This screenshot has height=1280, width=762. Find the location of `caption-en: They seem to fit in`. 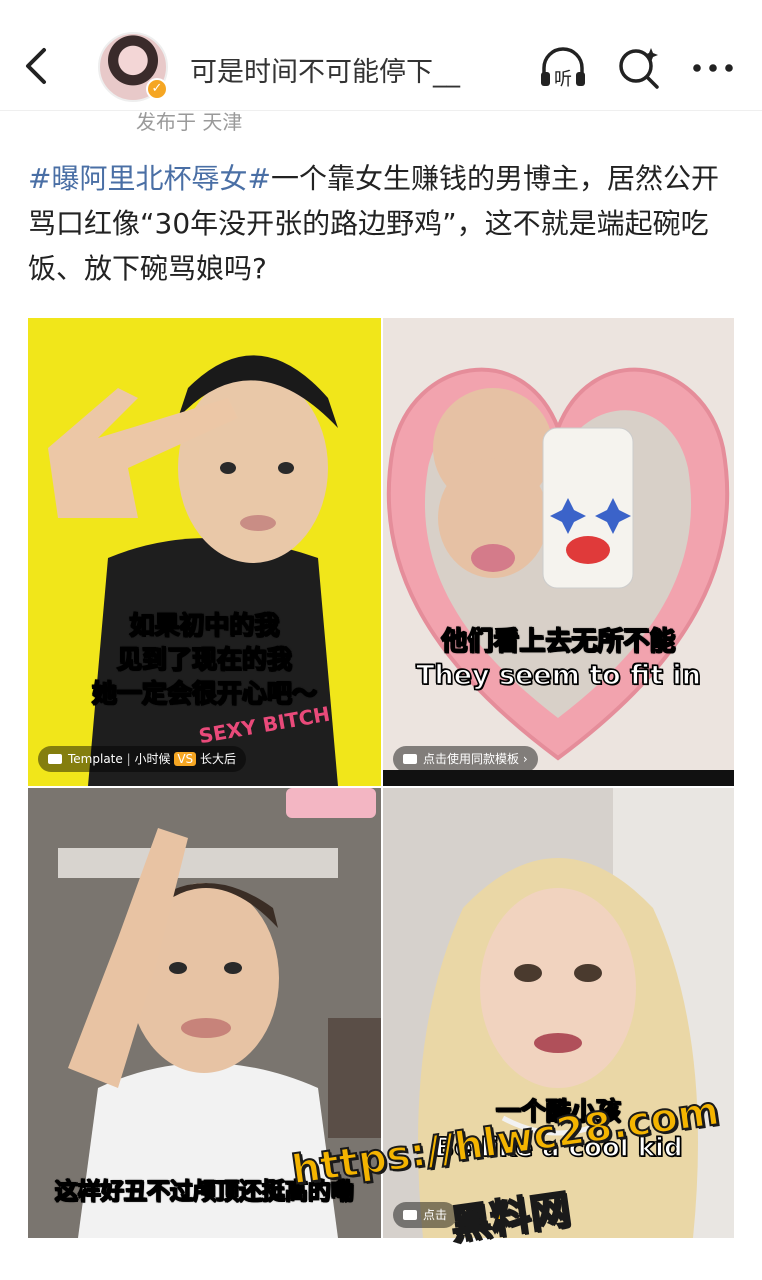

caption-en: They seem to fit in is located at coordinates (558, 675).